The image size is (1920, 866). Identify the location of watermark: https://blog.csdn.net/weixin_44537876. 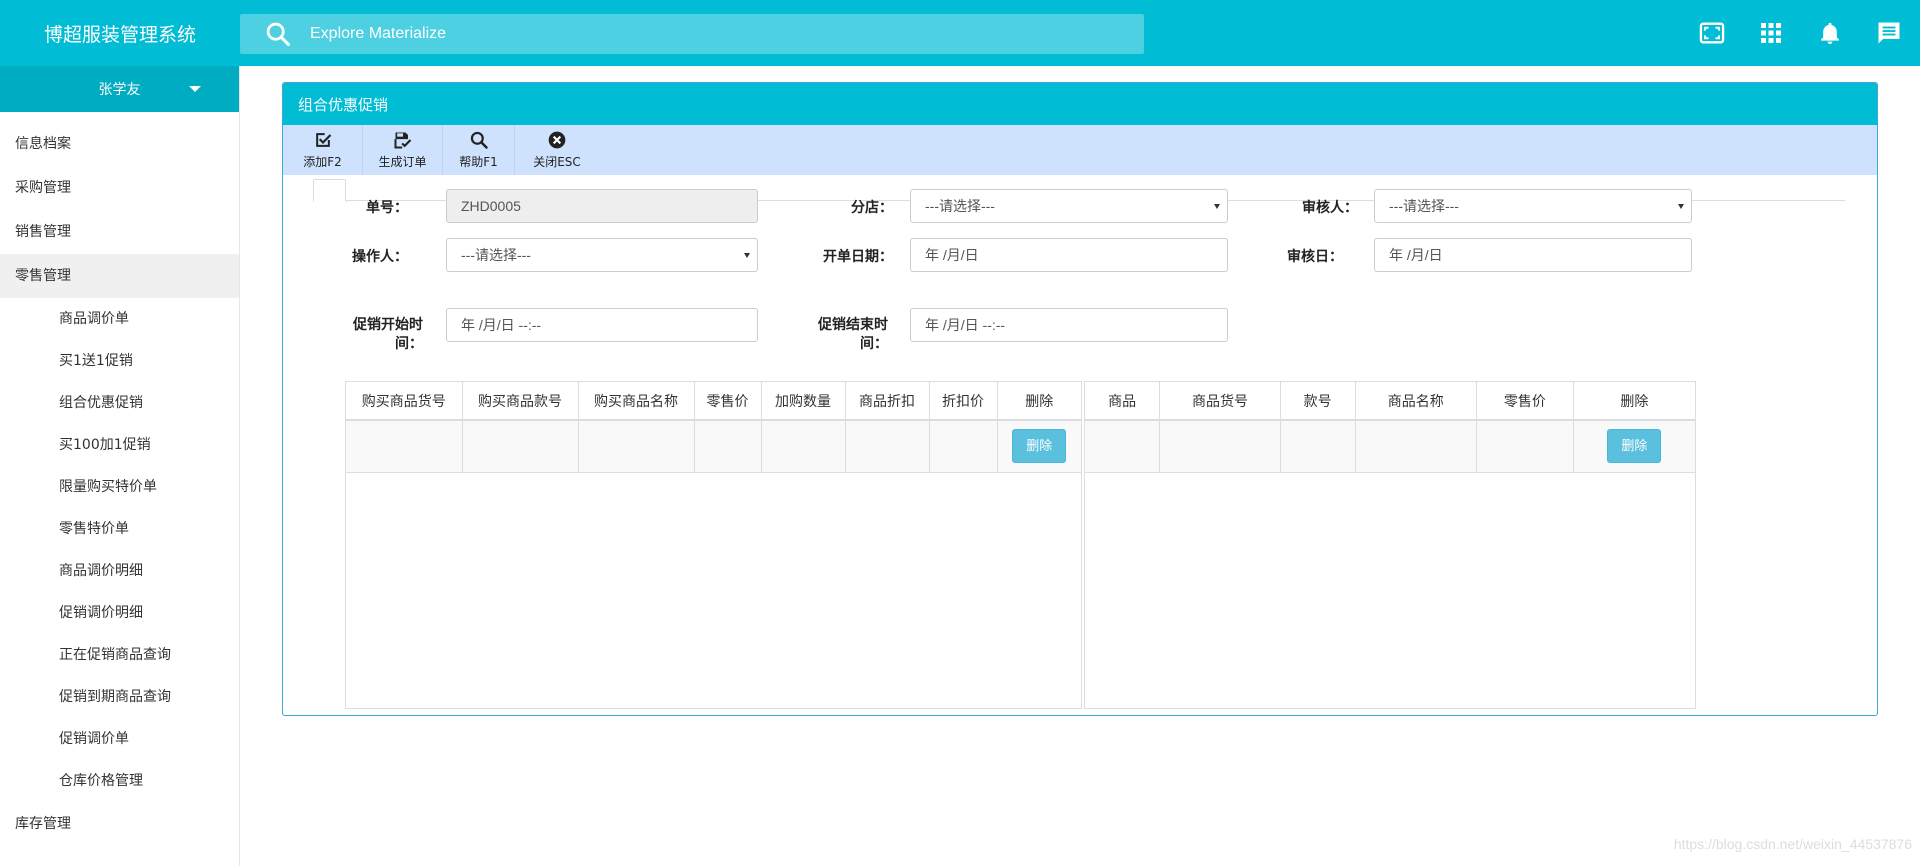
(1792, 844).